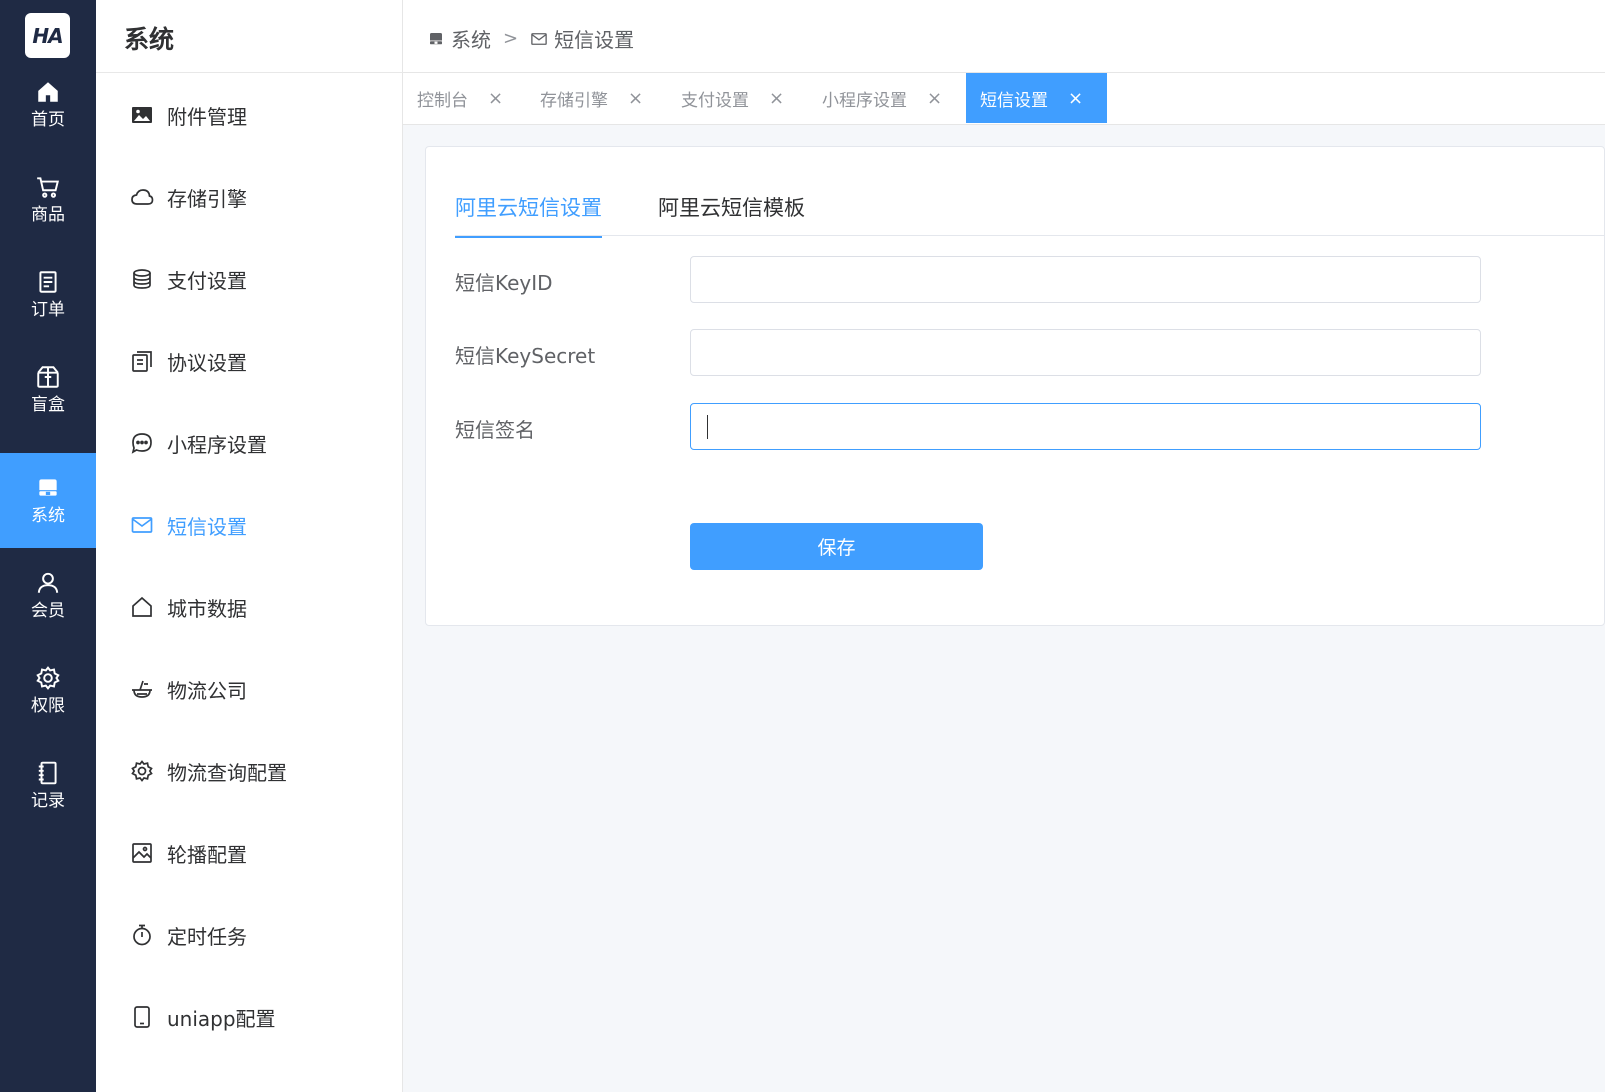 The image size is (1605, 1092). I want to click on rail-item-records: 记录, so click(48, 785).